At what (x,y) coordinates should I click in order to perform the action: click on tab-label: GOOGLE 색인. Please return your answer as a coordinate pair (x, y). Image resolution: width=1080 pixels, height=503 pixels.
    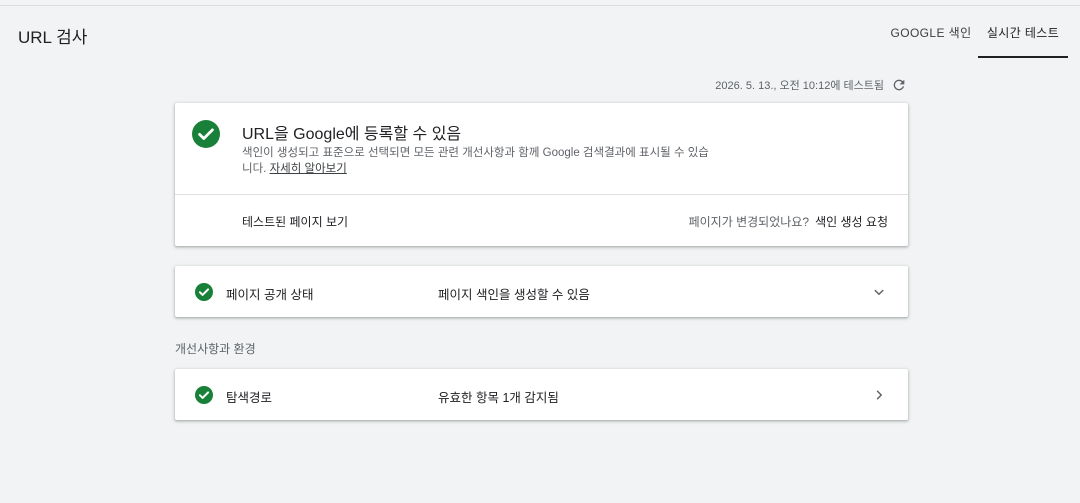
    Looking at the image, I should click on (931, 32).